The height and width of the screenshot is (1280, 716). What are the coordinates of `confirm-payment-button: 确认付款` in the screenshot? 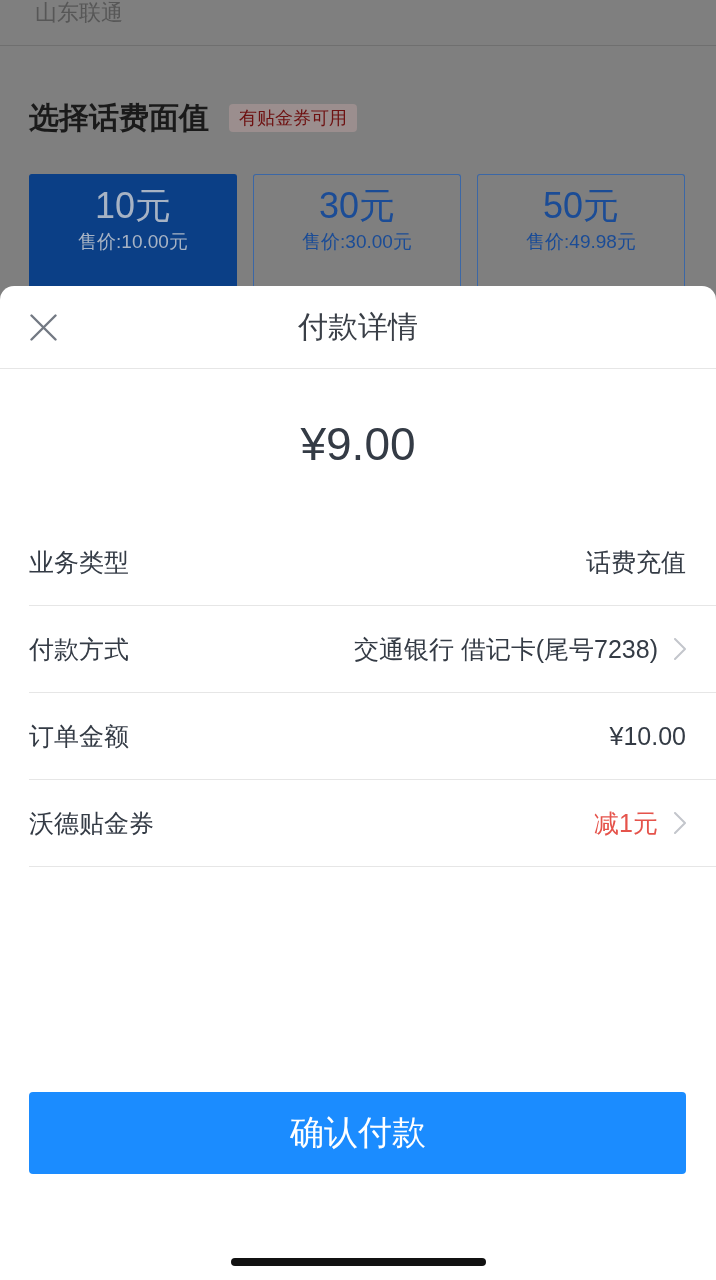 It's located at (357, 1133).